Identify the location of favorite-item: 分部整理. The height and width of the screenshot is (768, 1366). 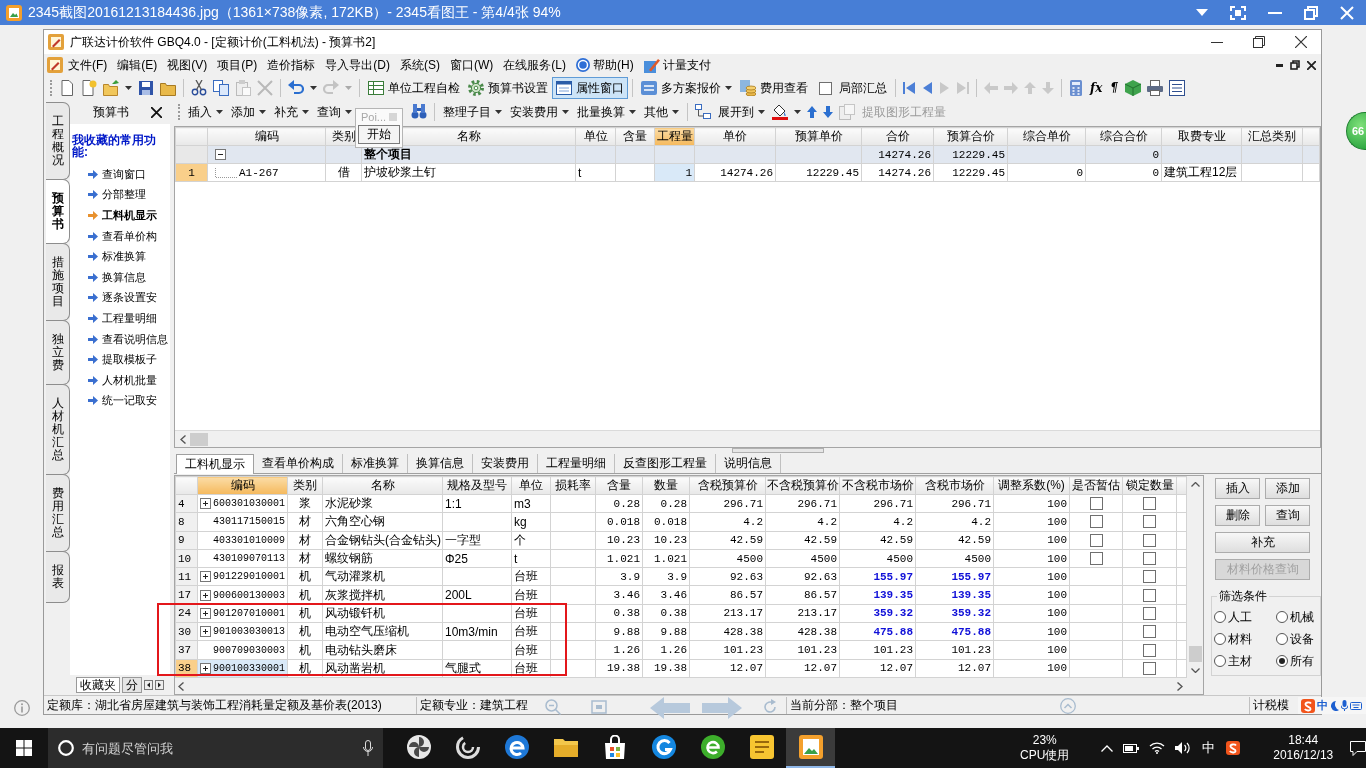
(109, 195).